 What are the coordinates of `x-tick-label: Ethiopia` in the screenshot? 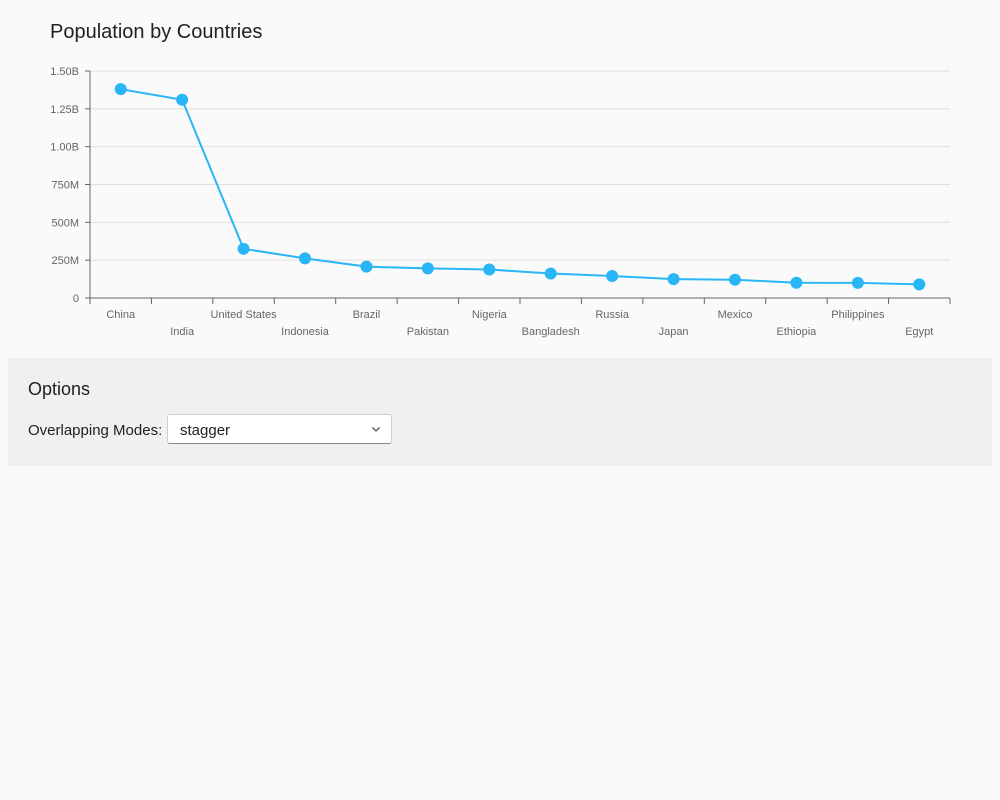 It's located at (797, 332).